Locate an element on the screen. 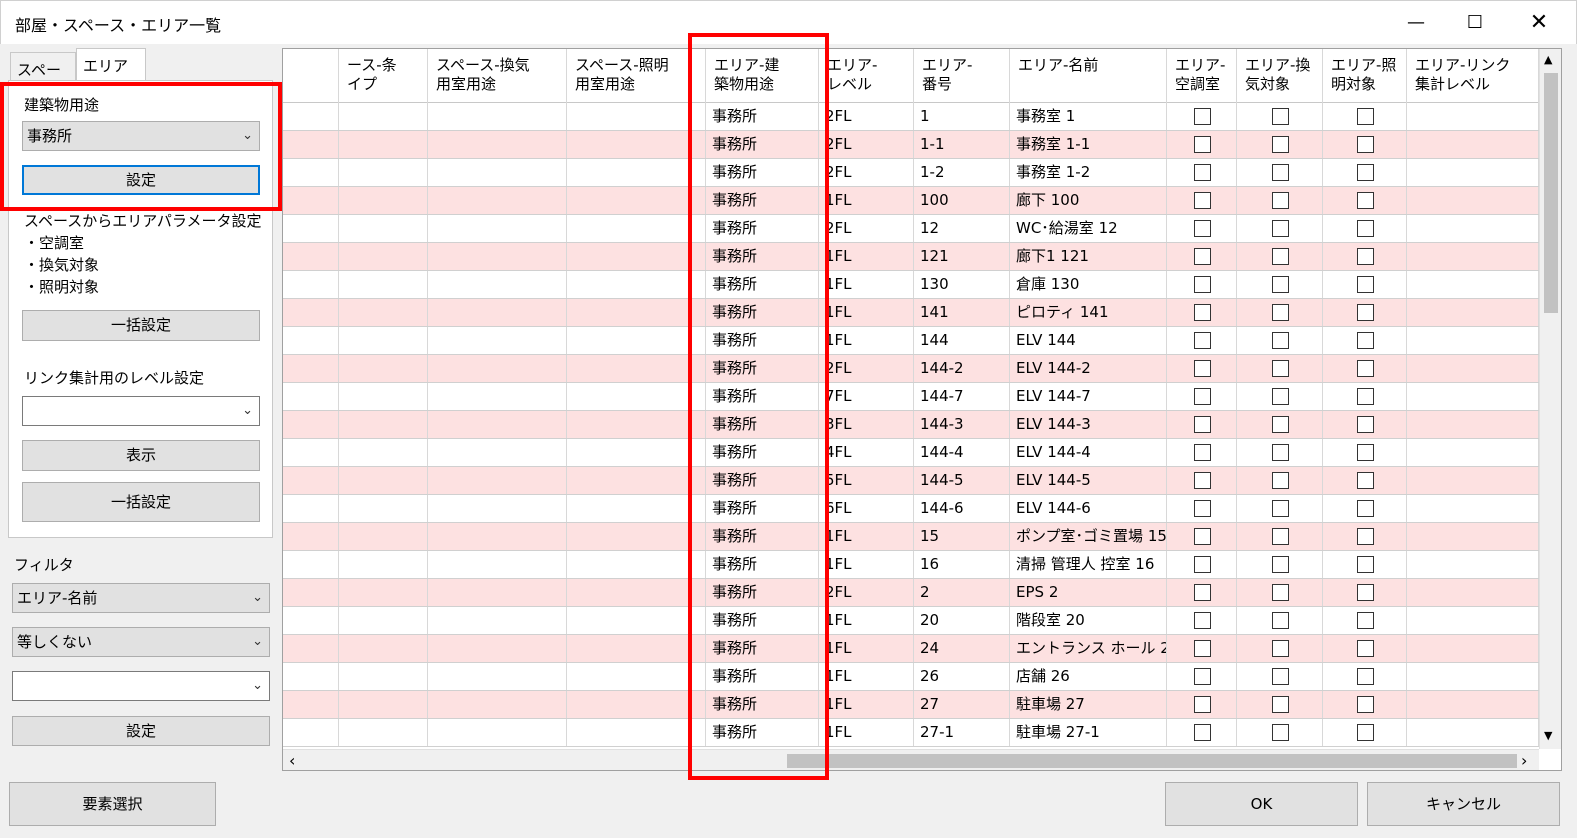 The image size is (1577, 838). horizontal-scrollbar: ‹ › is located at coordinates (911, 759).